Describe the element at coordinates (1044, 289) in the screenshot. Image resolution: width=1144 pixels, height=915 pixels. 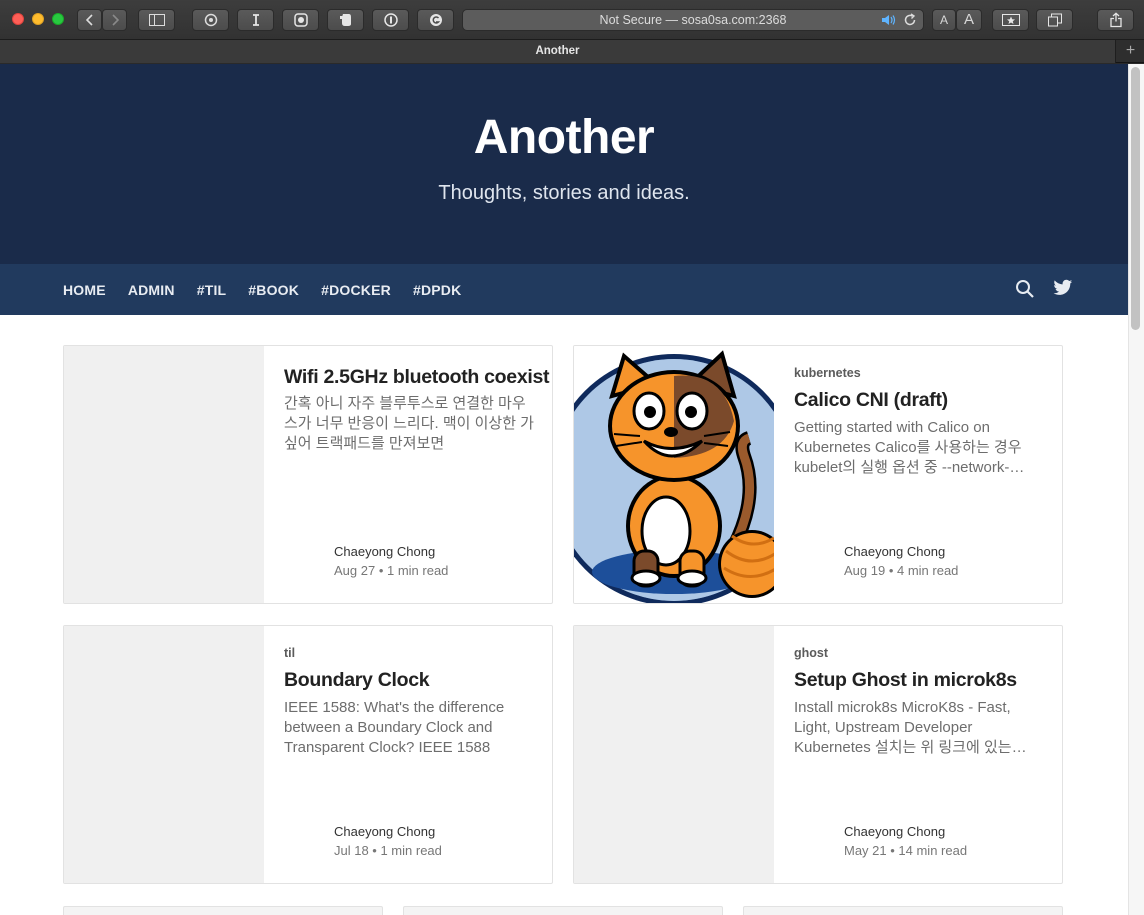
I see `nav-icons` at that location.